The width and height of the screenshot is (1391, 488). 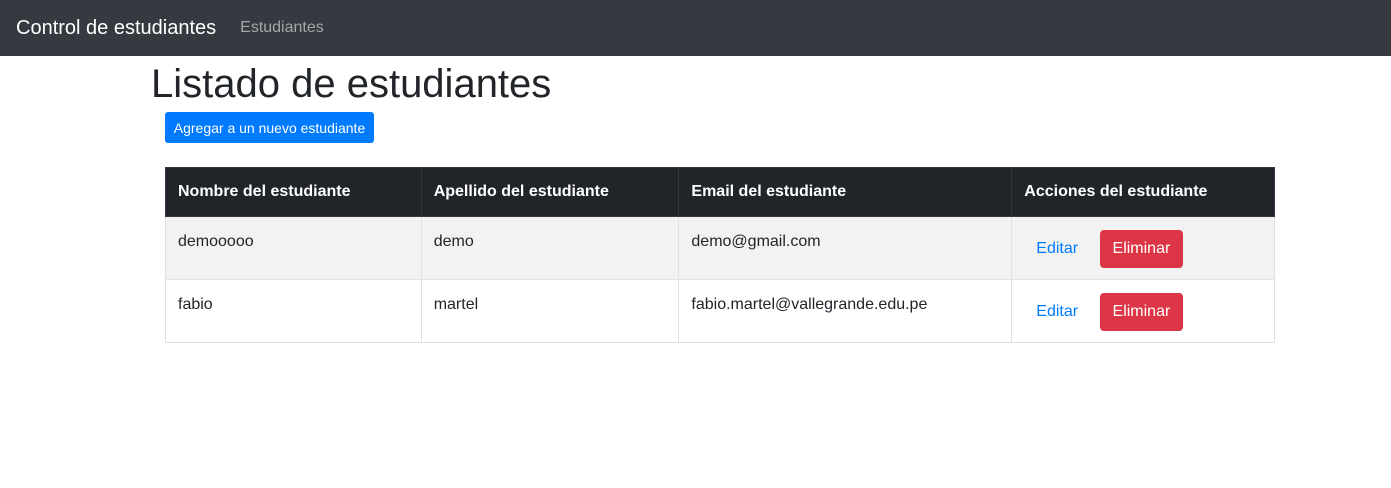 What do you see at coordinates (293, 192) in the screenshot?
I see `header-nombre: Nombre del estudiante` at bounding box center [293, 192].